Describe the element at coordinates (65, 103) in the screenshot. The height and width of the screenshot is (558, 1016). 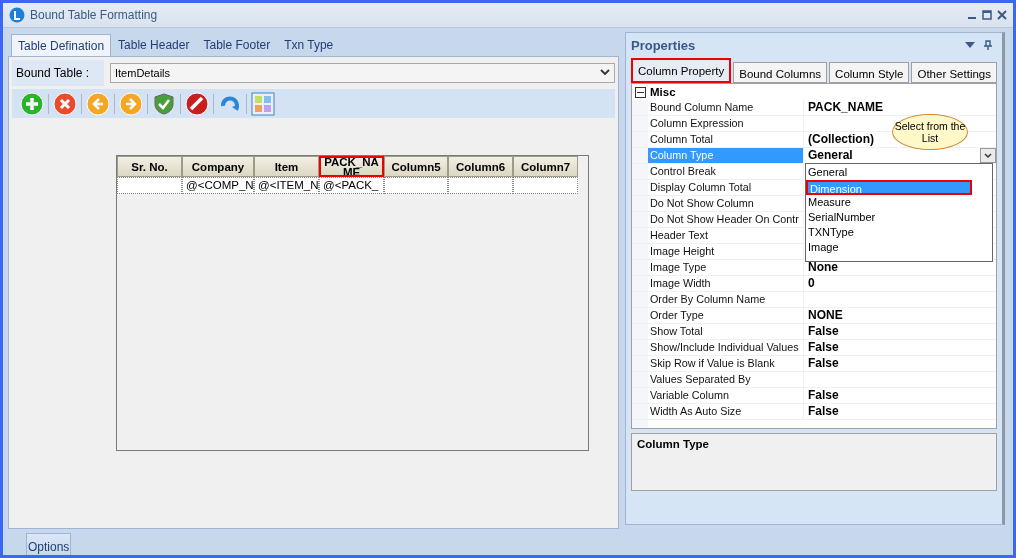
I see `delete-icon` at that location.